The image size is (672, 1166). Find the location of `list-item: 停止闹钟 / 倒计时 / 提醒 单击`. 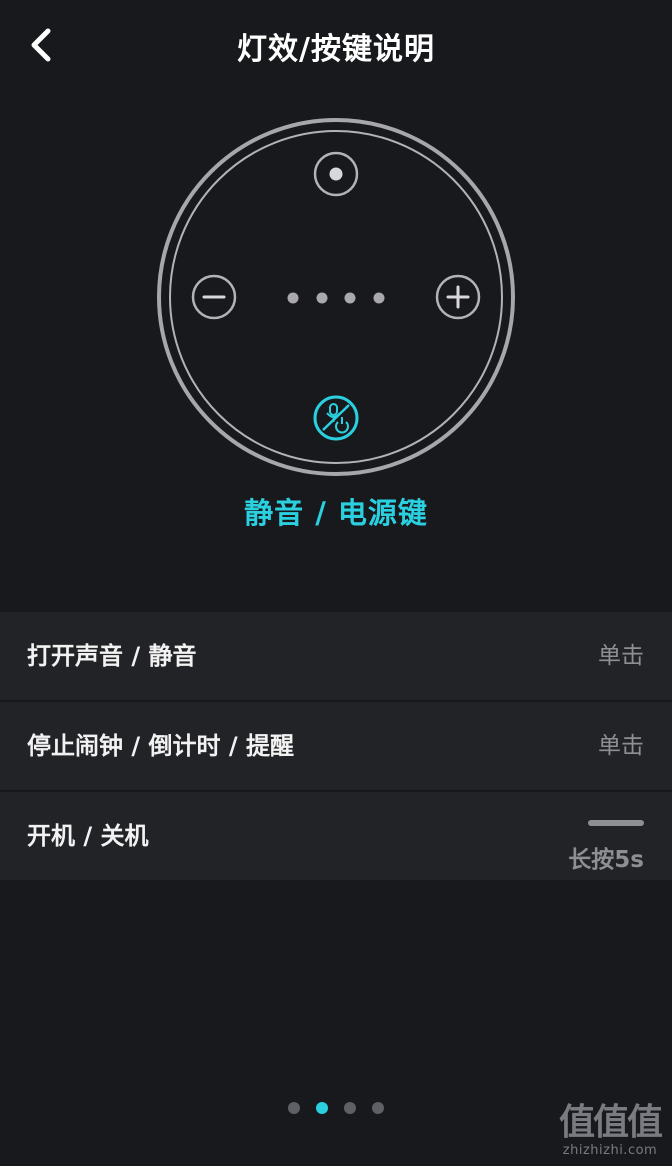

list-item: 停止闹钟 / 倒计时 / 提醒 单击 is located at coordinates (336, 747).